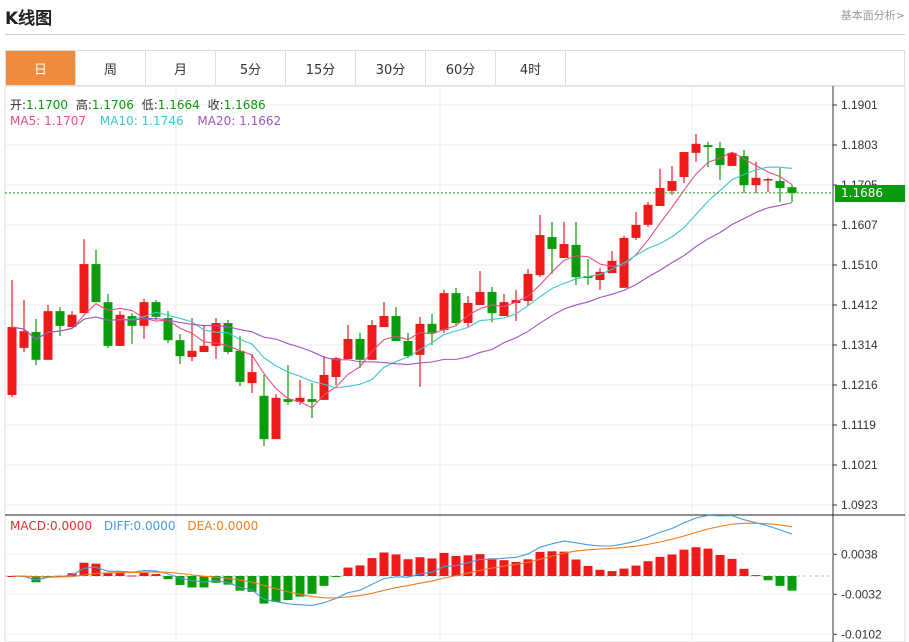 Image resolution: width=909 pixels, height=642 pixels. I want to click on price-tick-label: 1.1412, so click(859, 305).